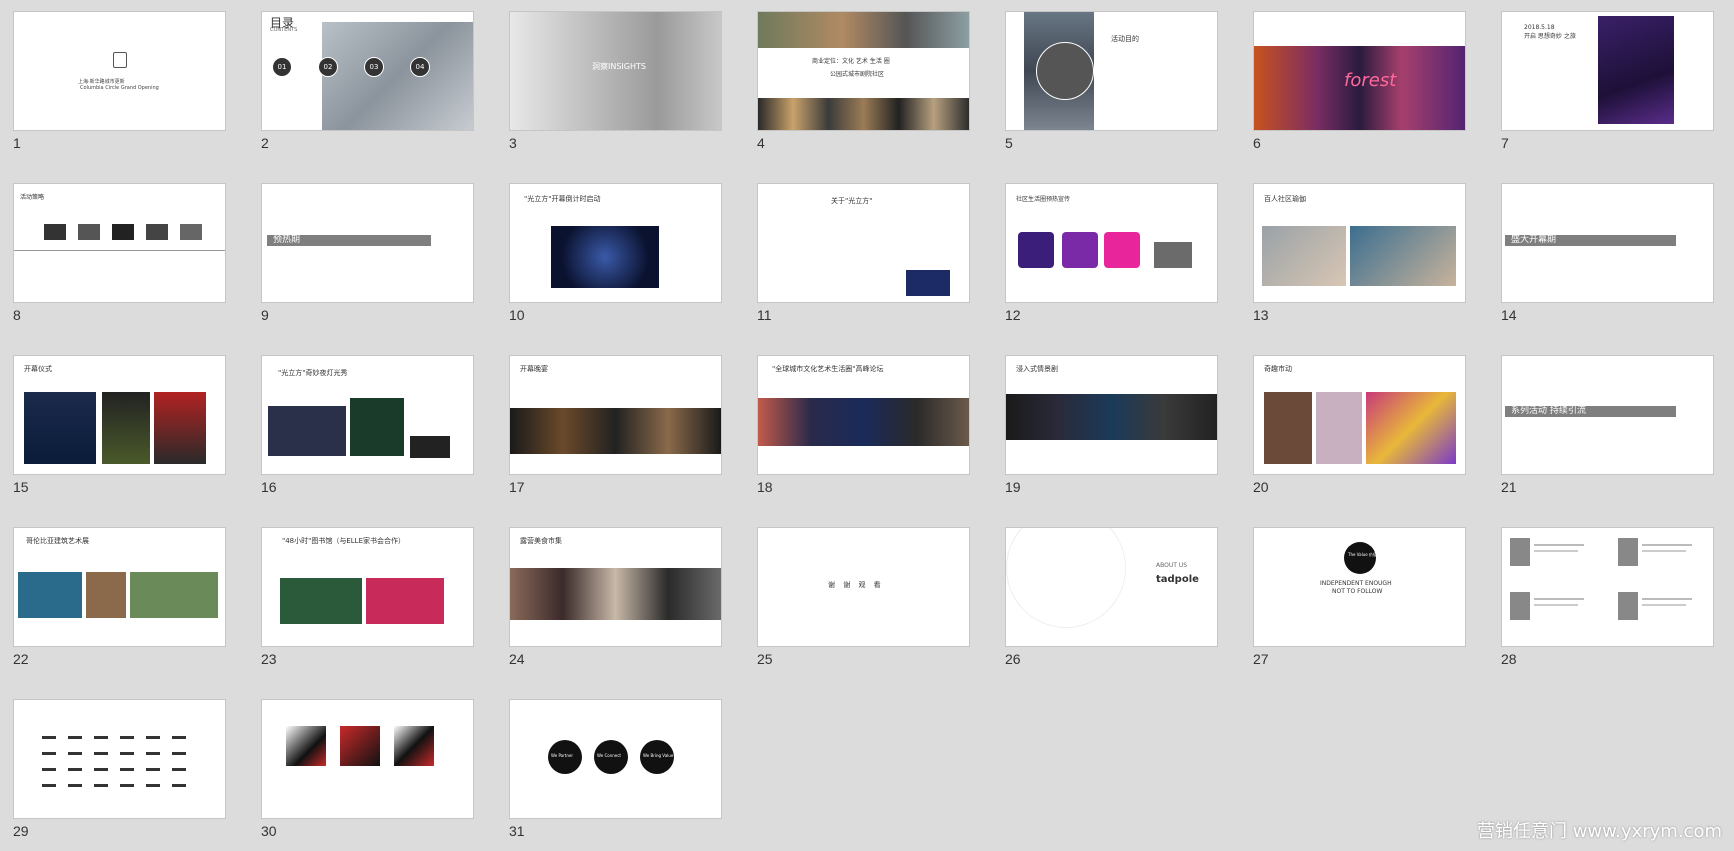 Image resolution: width=1734 pixels, height=851 pixels. I want to click on slide-thumbnail-20: 奇趣市动 20, so click(1359, 425).